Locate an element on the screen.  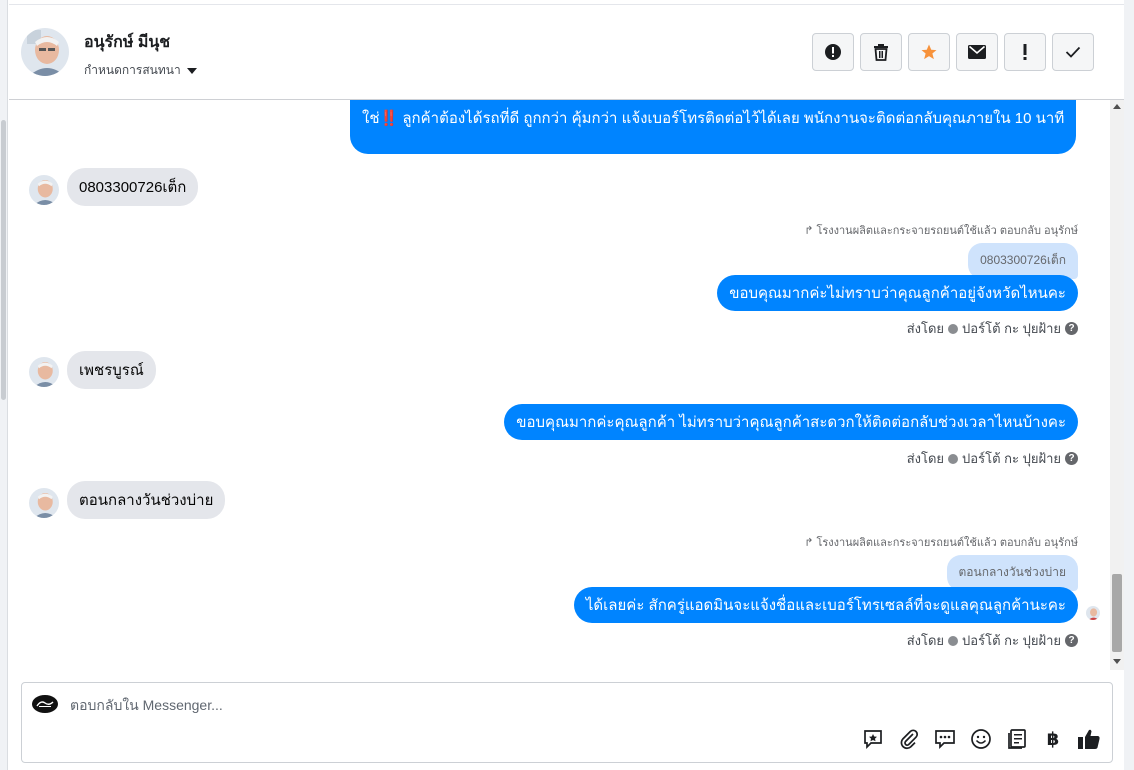
left-scrollbar is located at coordinates (4, 385).